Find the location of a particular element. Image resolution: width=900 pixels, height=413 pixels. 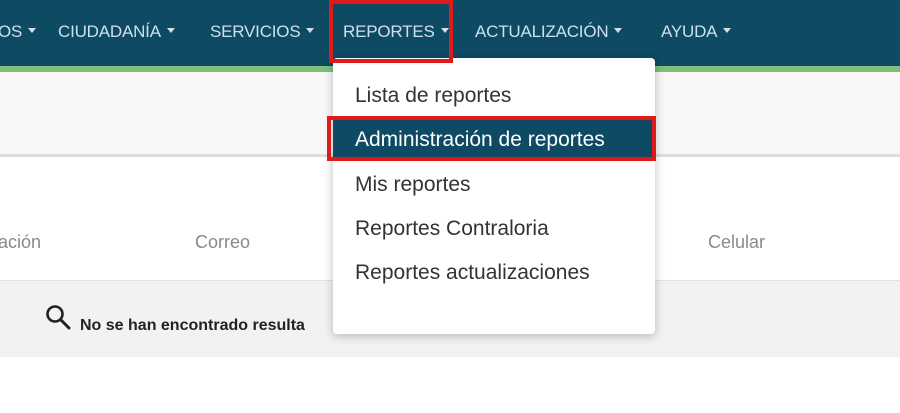

nav-item-label: SERVICIOS is located at coordinates (255, 31).